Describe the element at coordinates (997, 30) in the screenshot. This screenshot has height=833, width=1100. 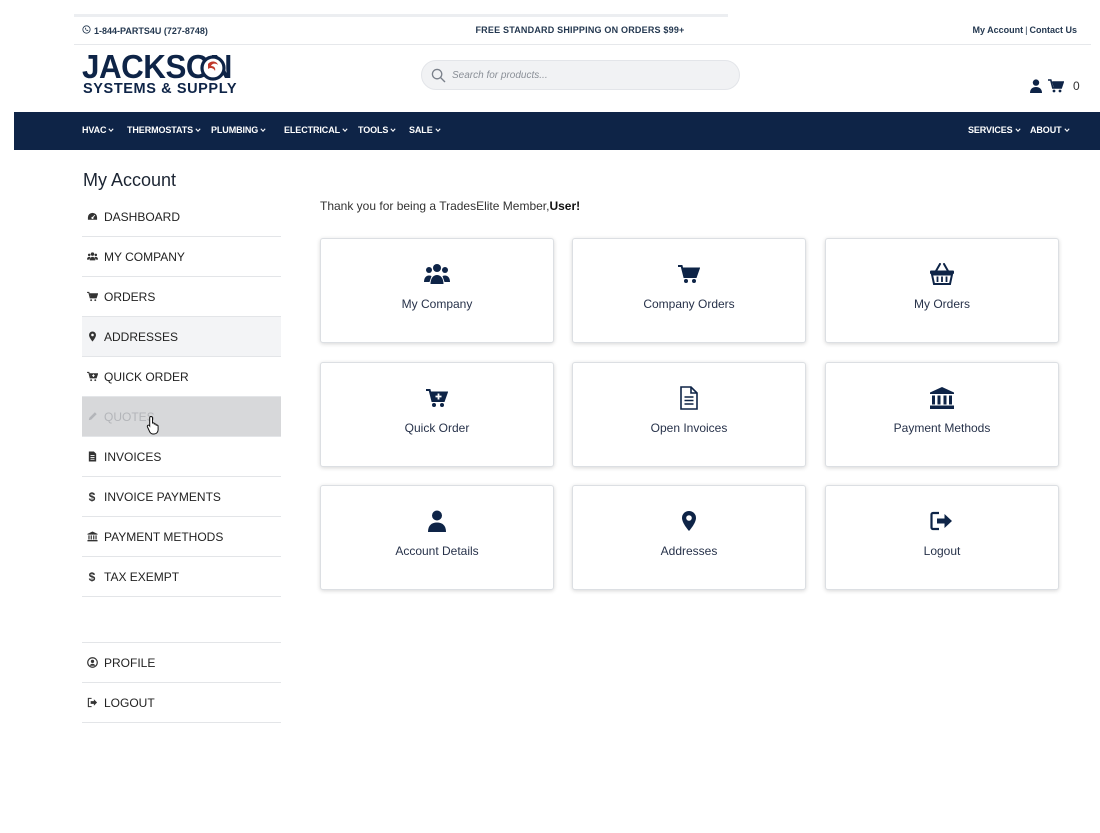
I see `my-account-link: My Account` at that location.